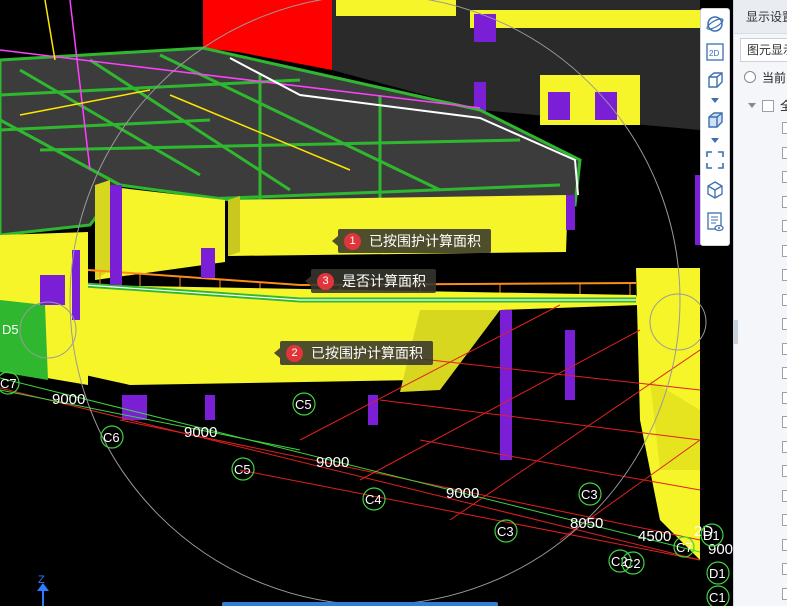 This screenshot has width=787, height=606. I want to click on svg-text: D5, so click(10, 329).